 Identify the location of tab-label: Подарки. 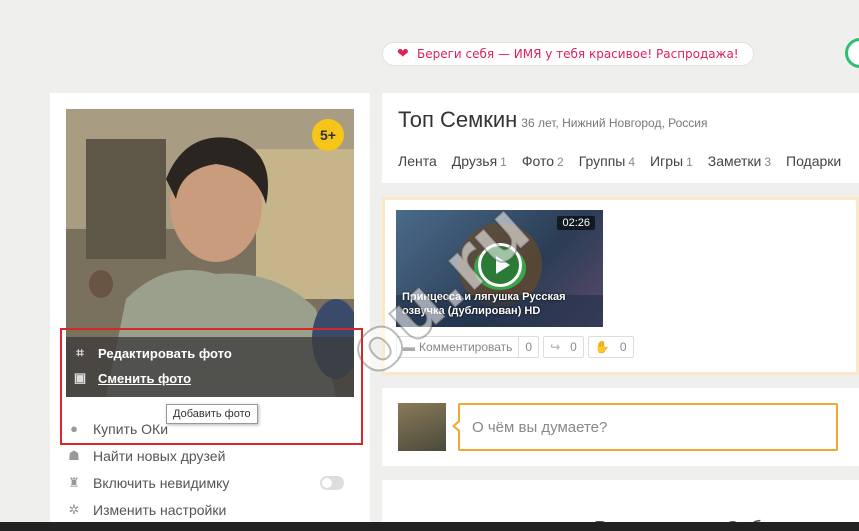
(814, 161).